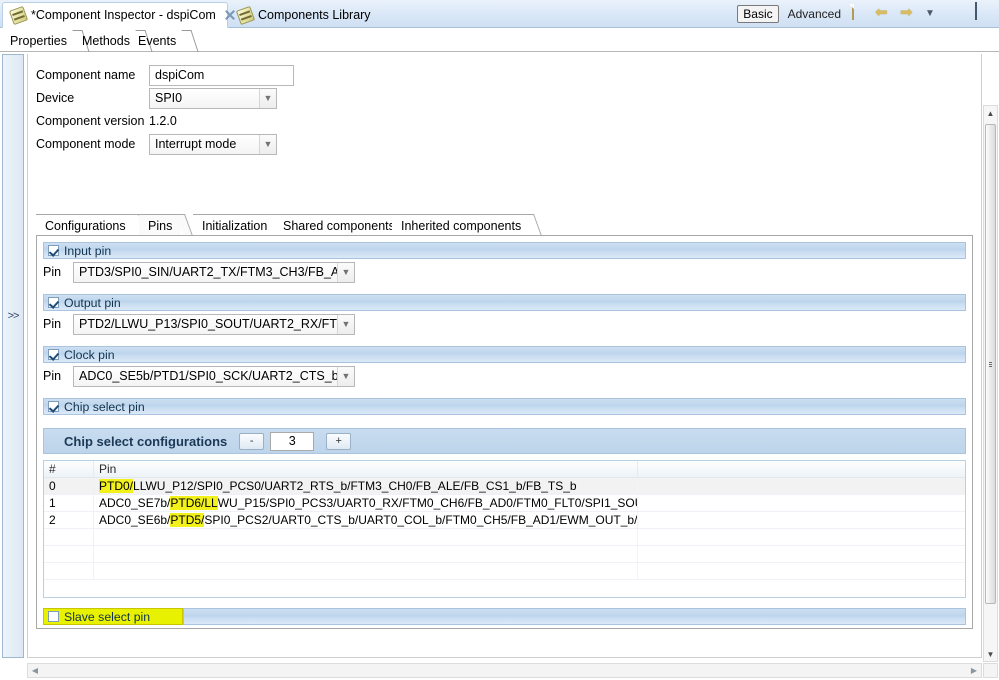 This screenshot has width=999, height=680. I want to click on editor-tab-components-library: Components Library, so click(310, 15).